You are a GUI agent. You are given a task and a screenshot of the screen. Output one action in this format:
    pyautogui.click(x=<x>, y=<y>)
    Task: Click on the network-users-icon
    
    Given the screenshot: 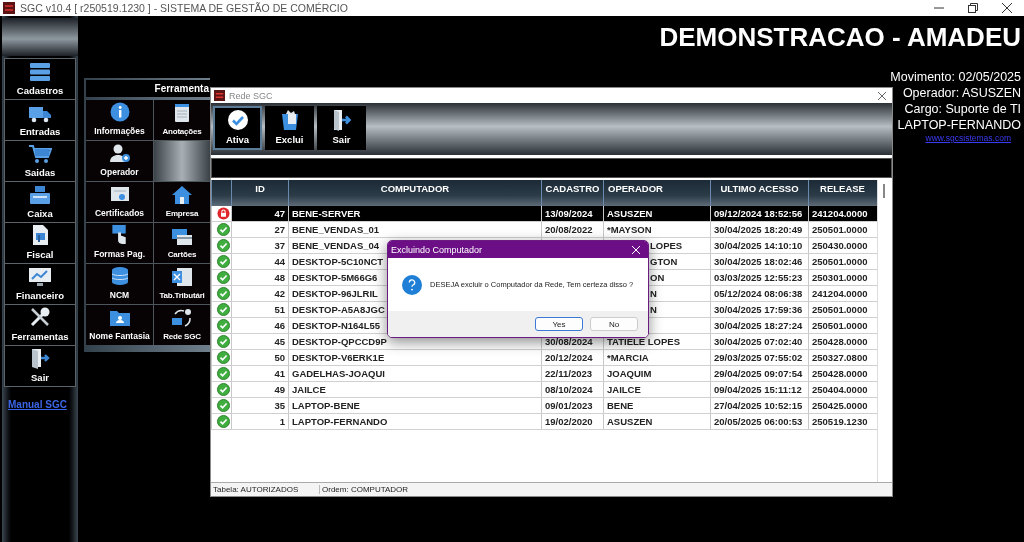 What is the action you would take?
    pyautogui.click(x=182, y=318)
    